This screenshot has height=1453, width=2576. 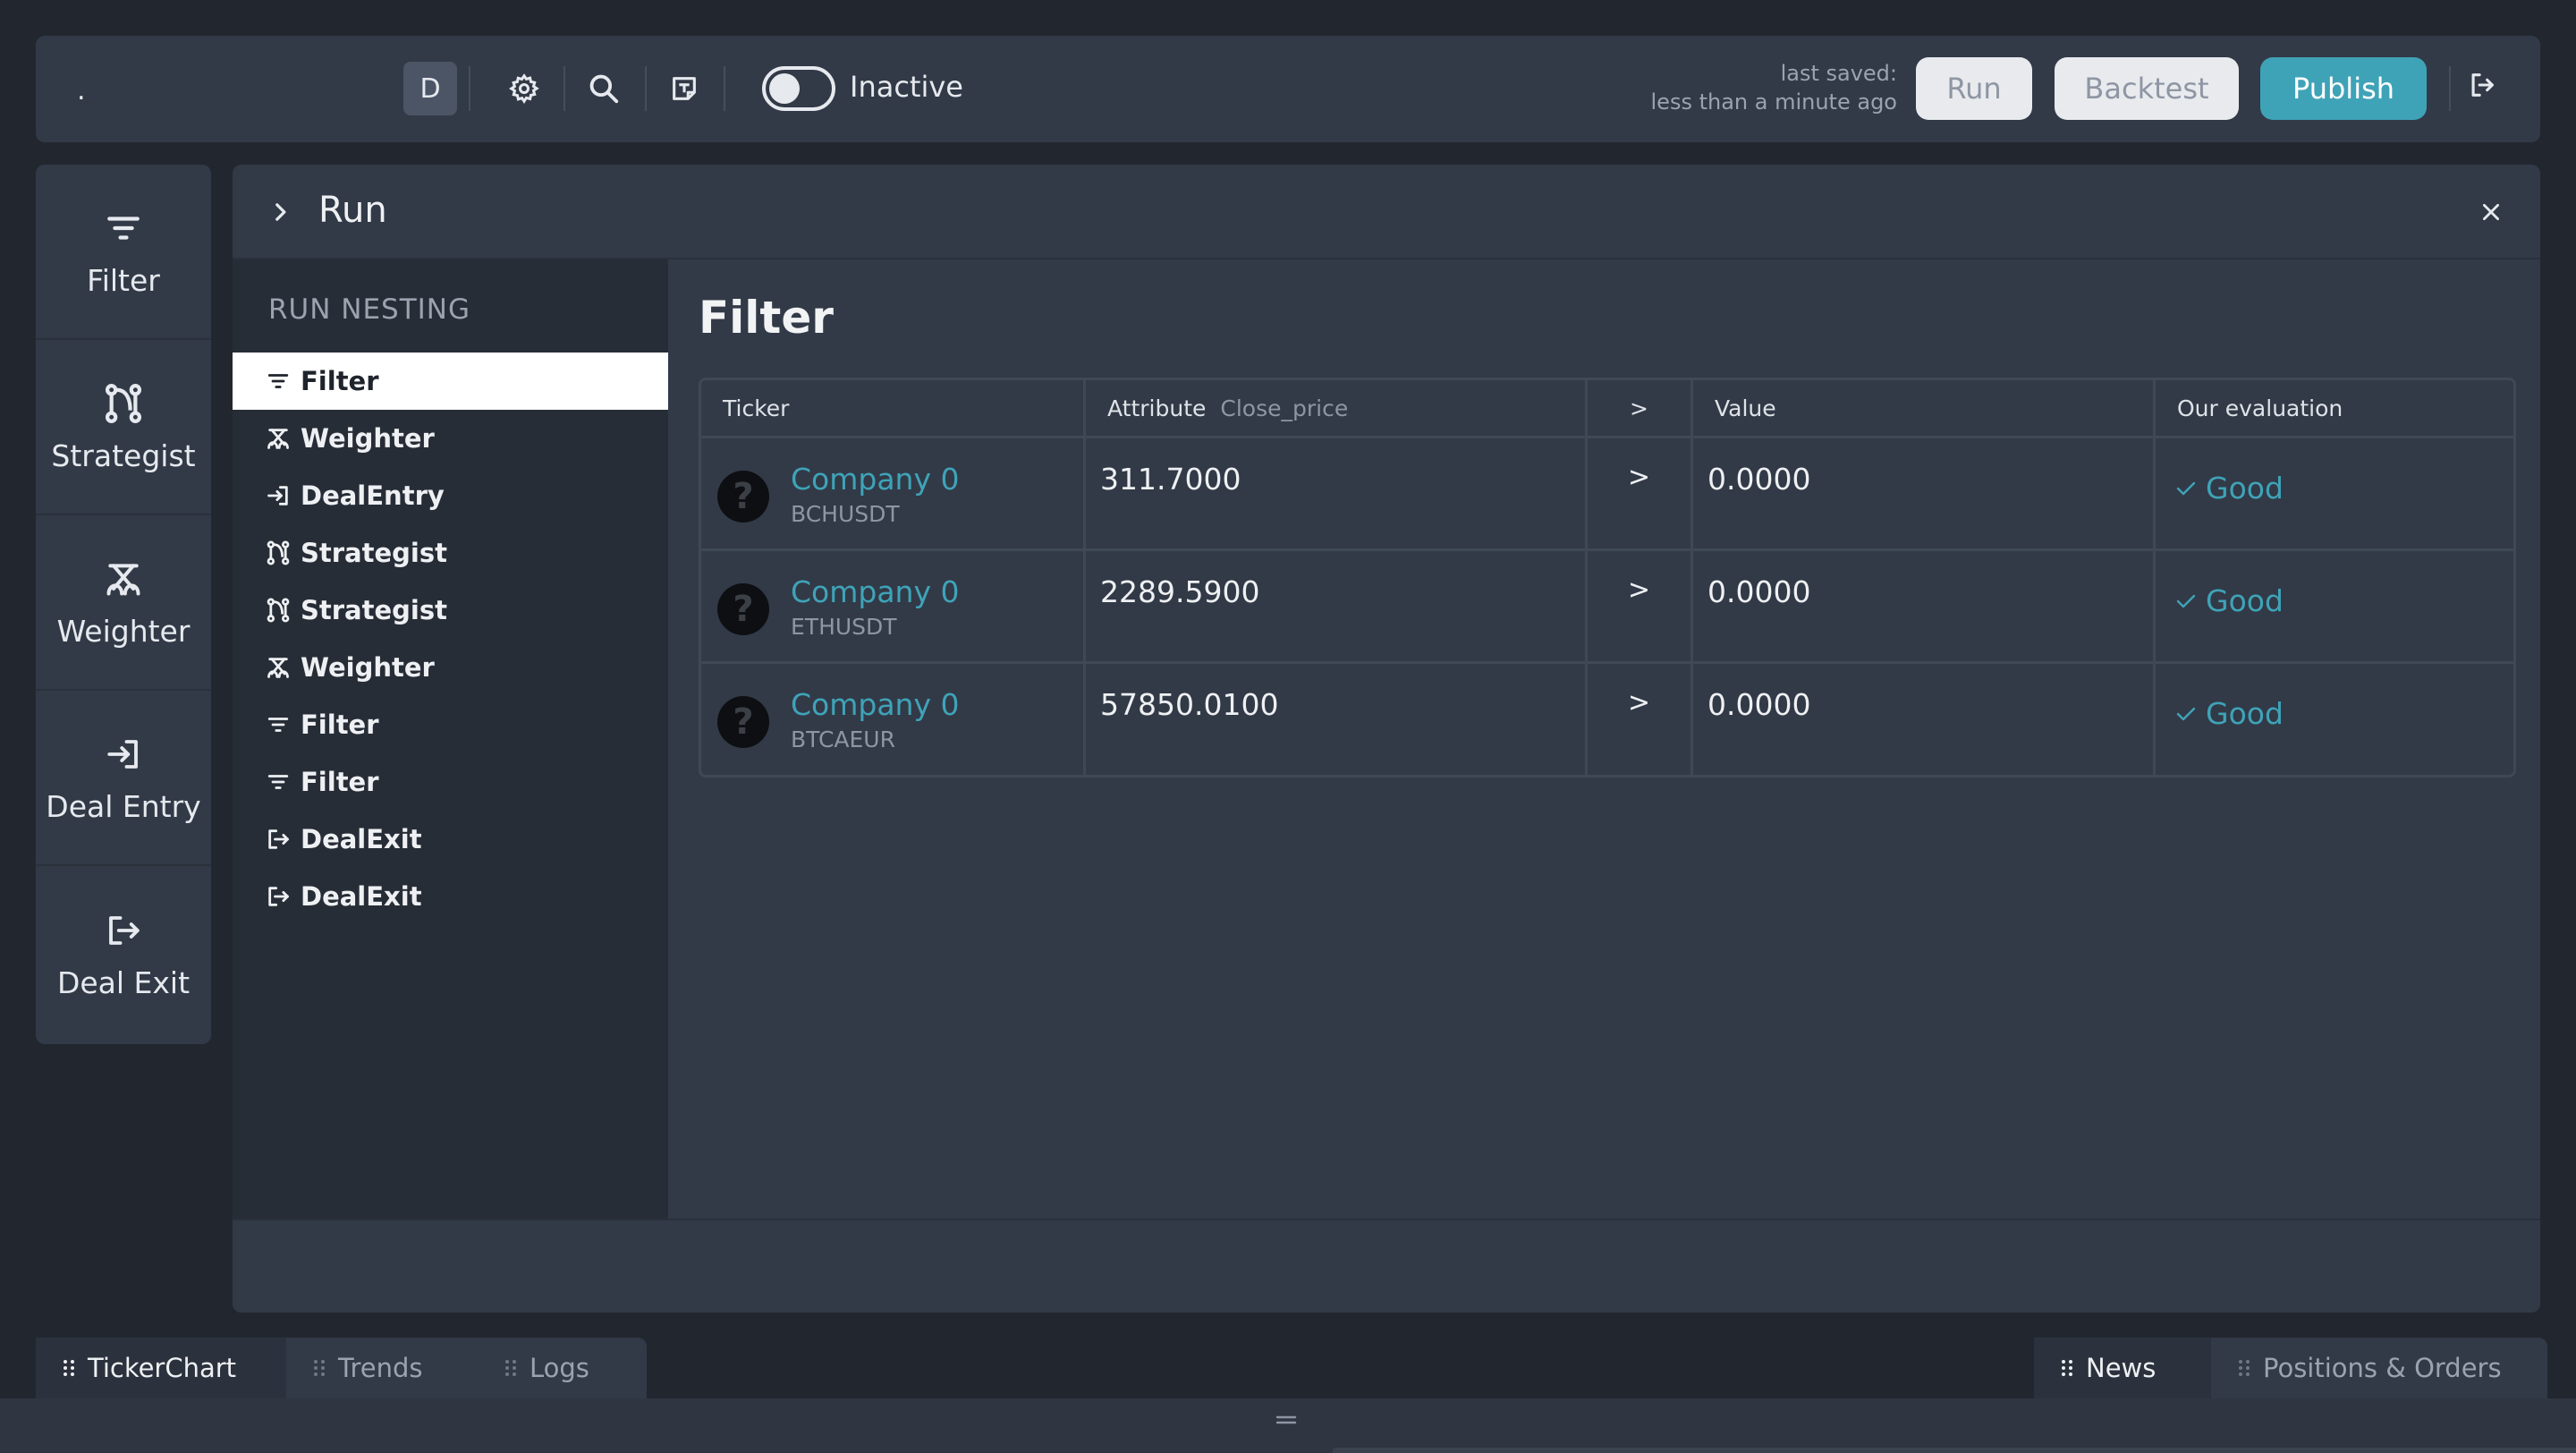 What do you see at coordinates (123, 280) in the screenshot?
I see `sidebar-item-label: Filter` at bounding box center [123, 280].